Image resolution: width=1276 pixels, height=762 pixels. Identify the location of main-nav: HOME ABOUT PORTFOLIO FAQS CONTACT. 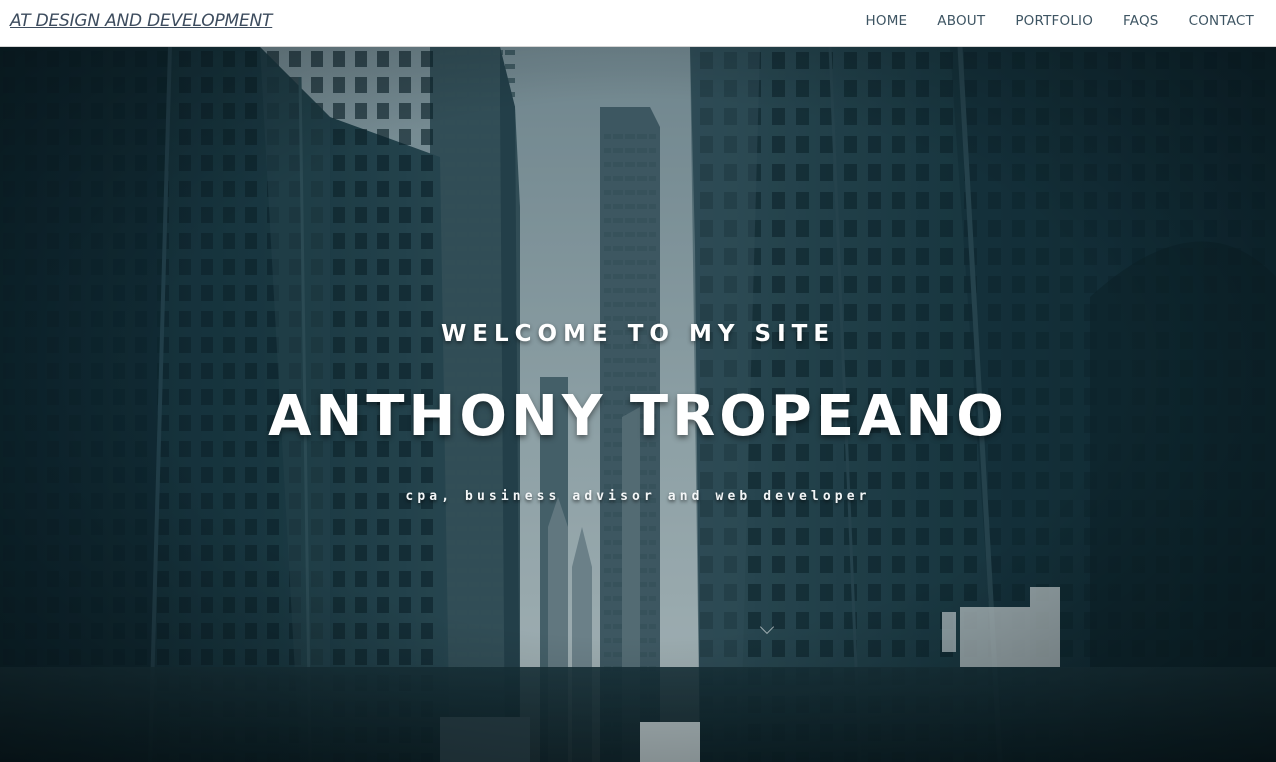
(1060, 21).